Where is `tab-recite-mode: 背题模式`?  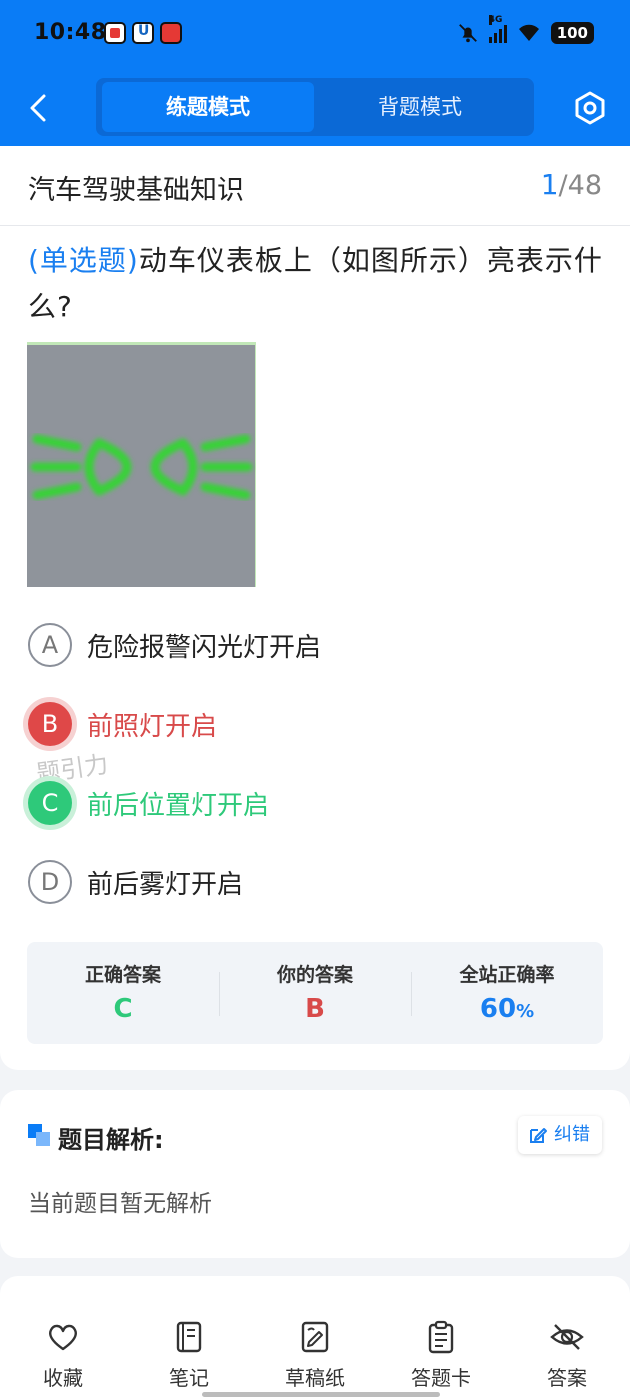
tab-recite-mode: 背题模式 is located at coordinates (420, 107).